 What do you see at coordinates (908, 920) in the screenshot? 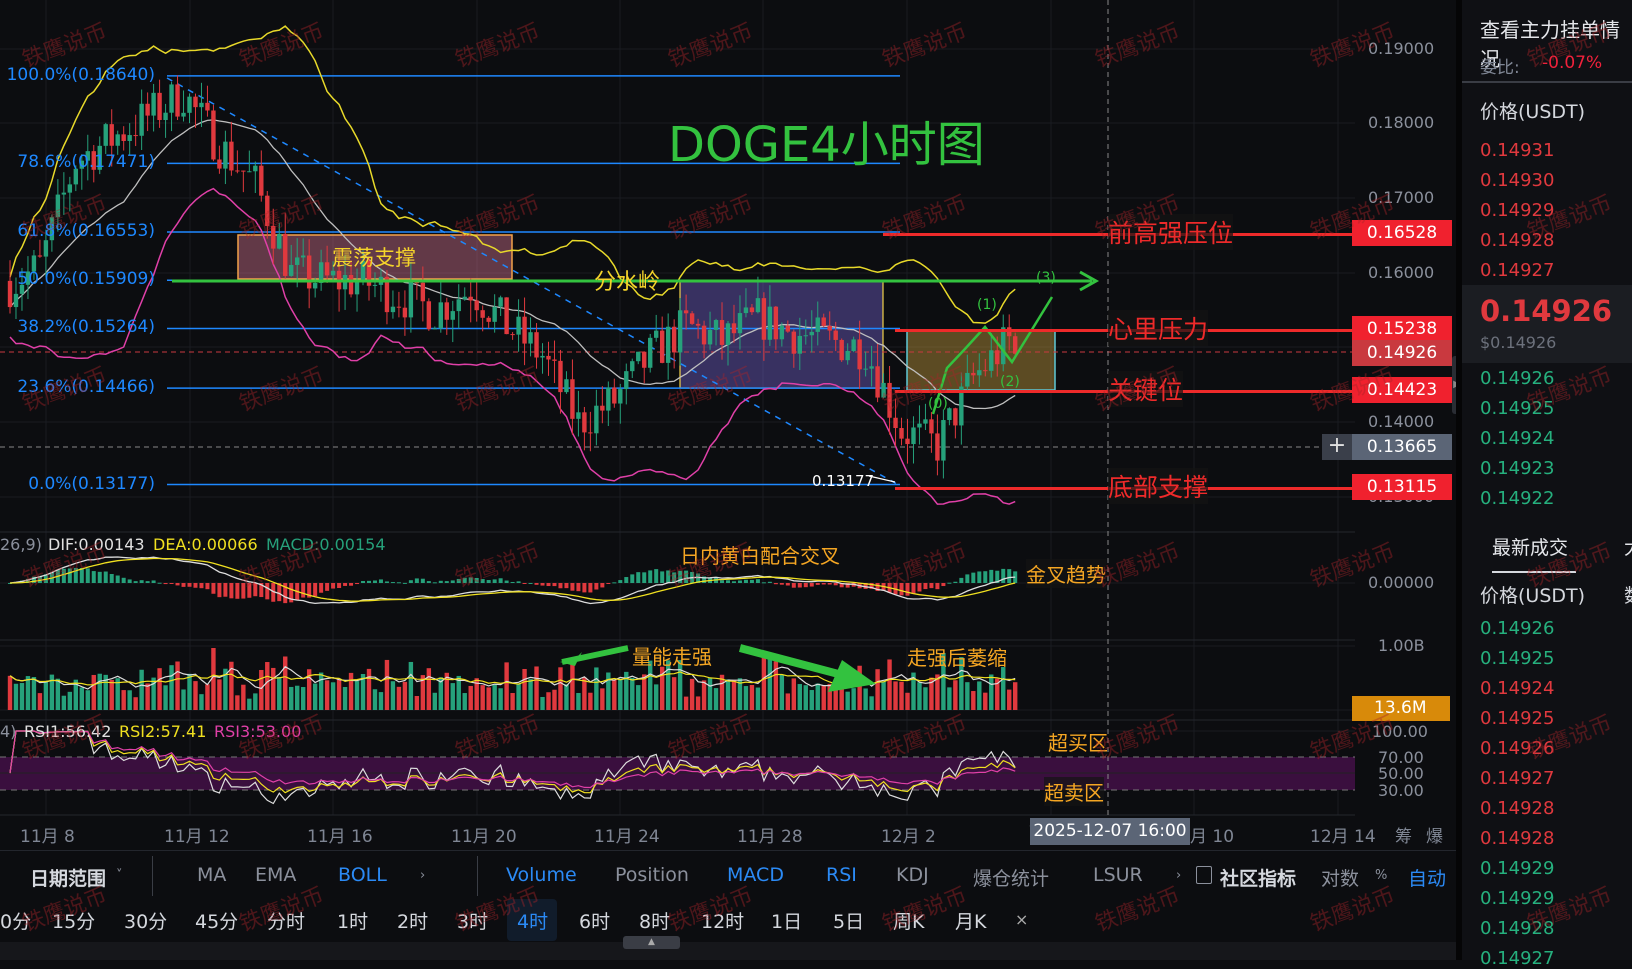
I see `timeframe-14: 周K` at bounding box center [908, 920].